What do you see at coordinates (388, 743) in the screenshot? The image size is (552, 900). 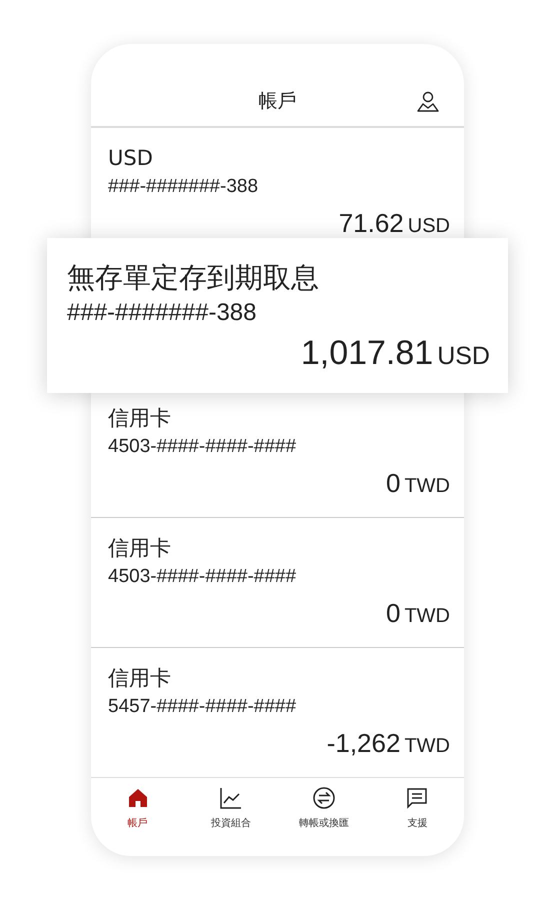 I see `balance-amount: -1,262 TWD` at bounding box center [388, 743].